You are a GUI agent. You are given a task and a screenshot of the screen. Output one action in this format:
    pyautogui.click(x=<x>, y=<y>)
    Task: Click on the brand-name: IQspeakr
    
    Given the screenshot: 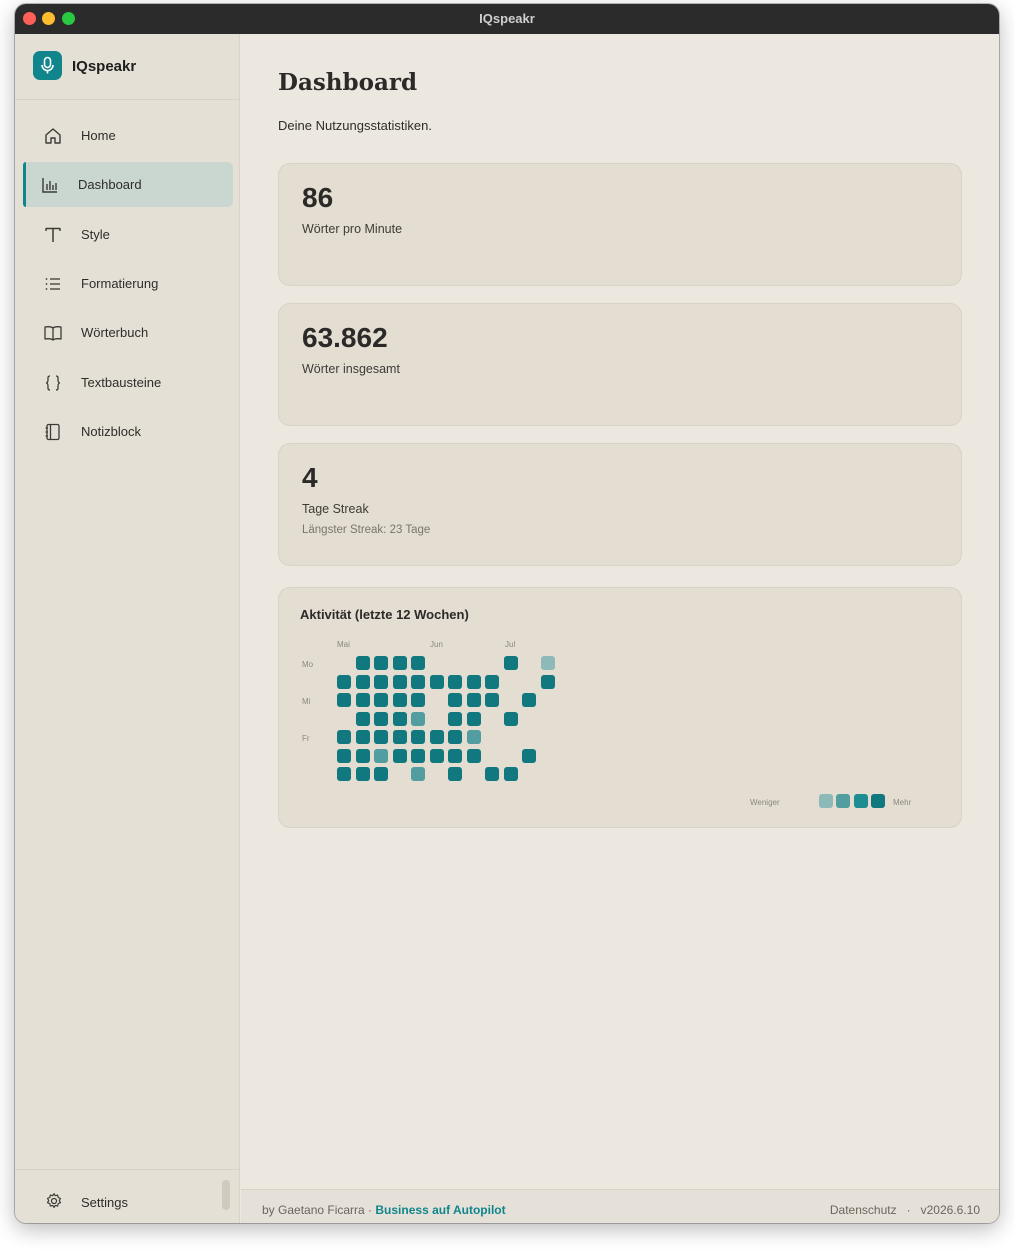 What is the action you would take?
    pyautogui.click(x=104, y=66)
    